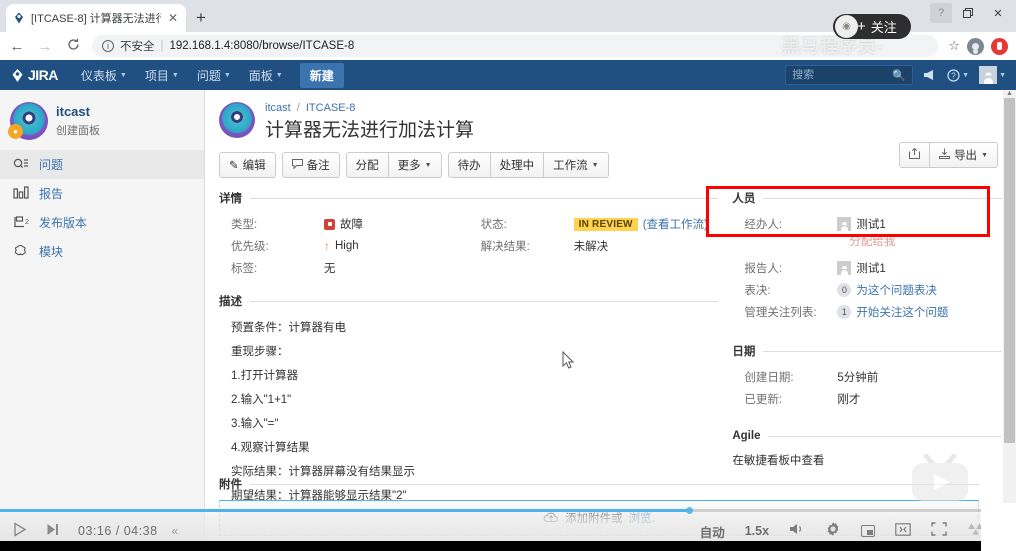 This screenshot has height=551, width=1016. I want to click on forward-button: →, so click(45, 46).